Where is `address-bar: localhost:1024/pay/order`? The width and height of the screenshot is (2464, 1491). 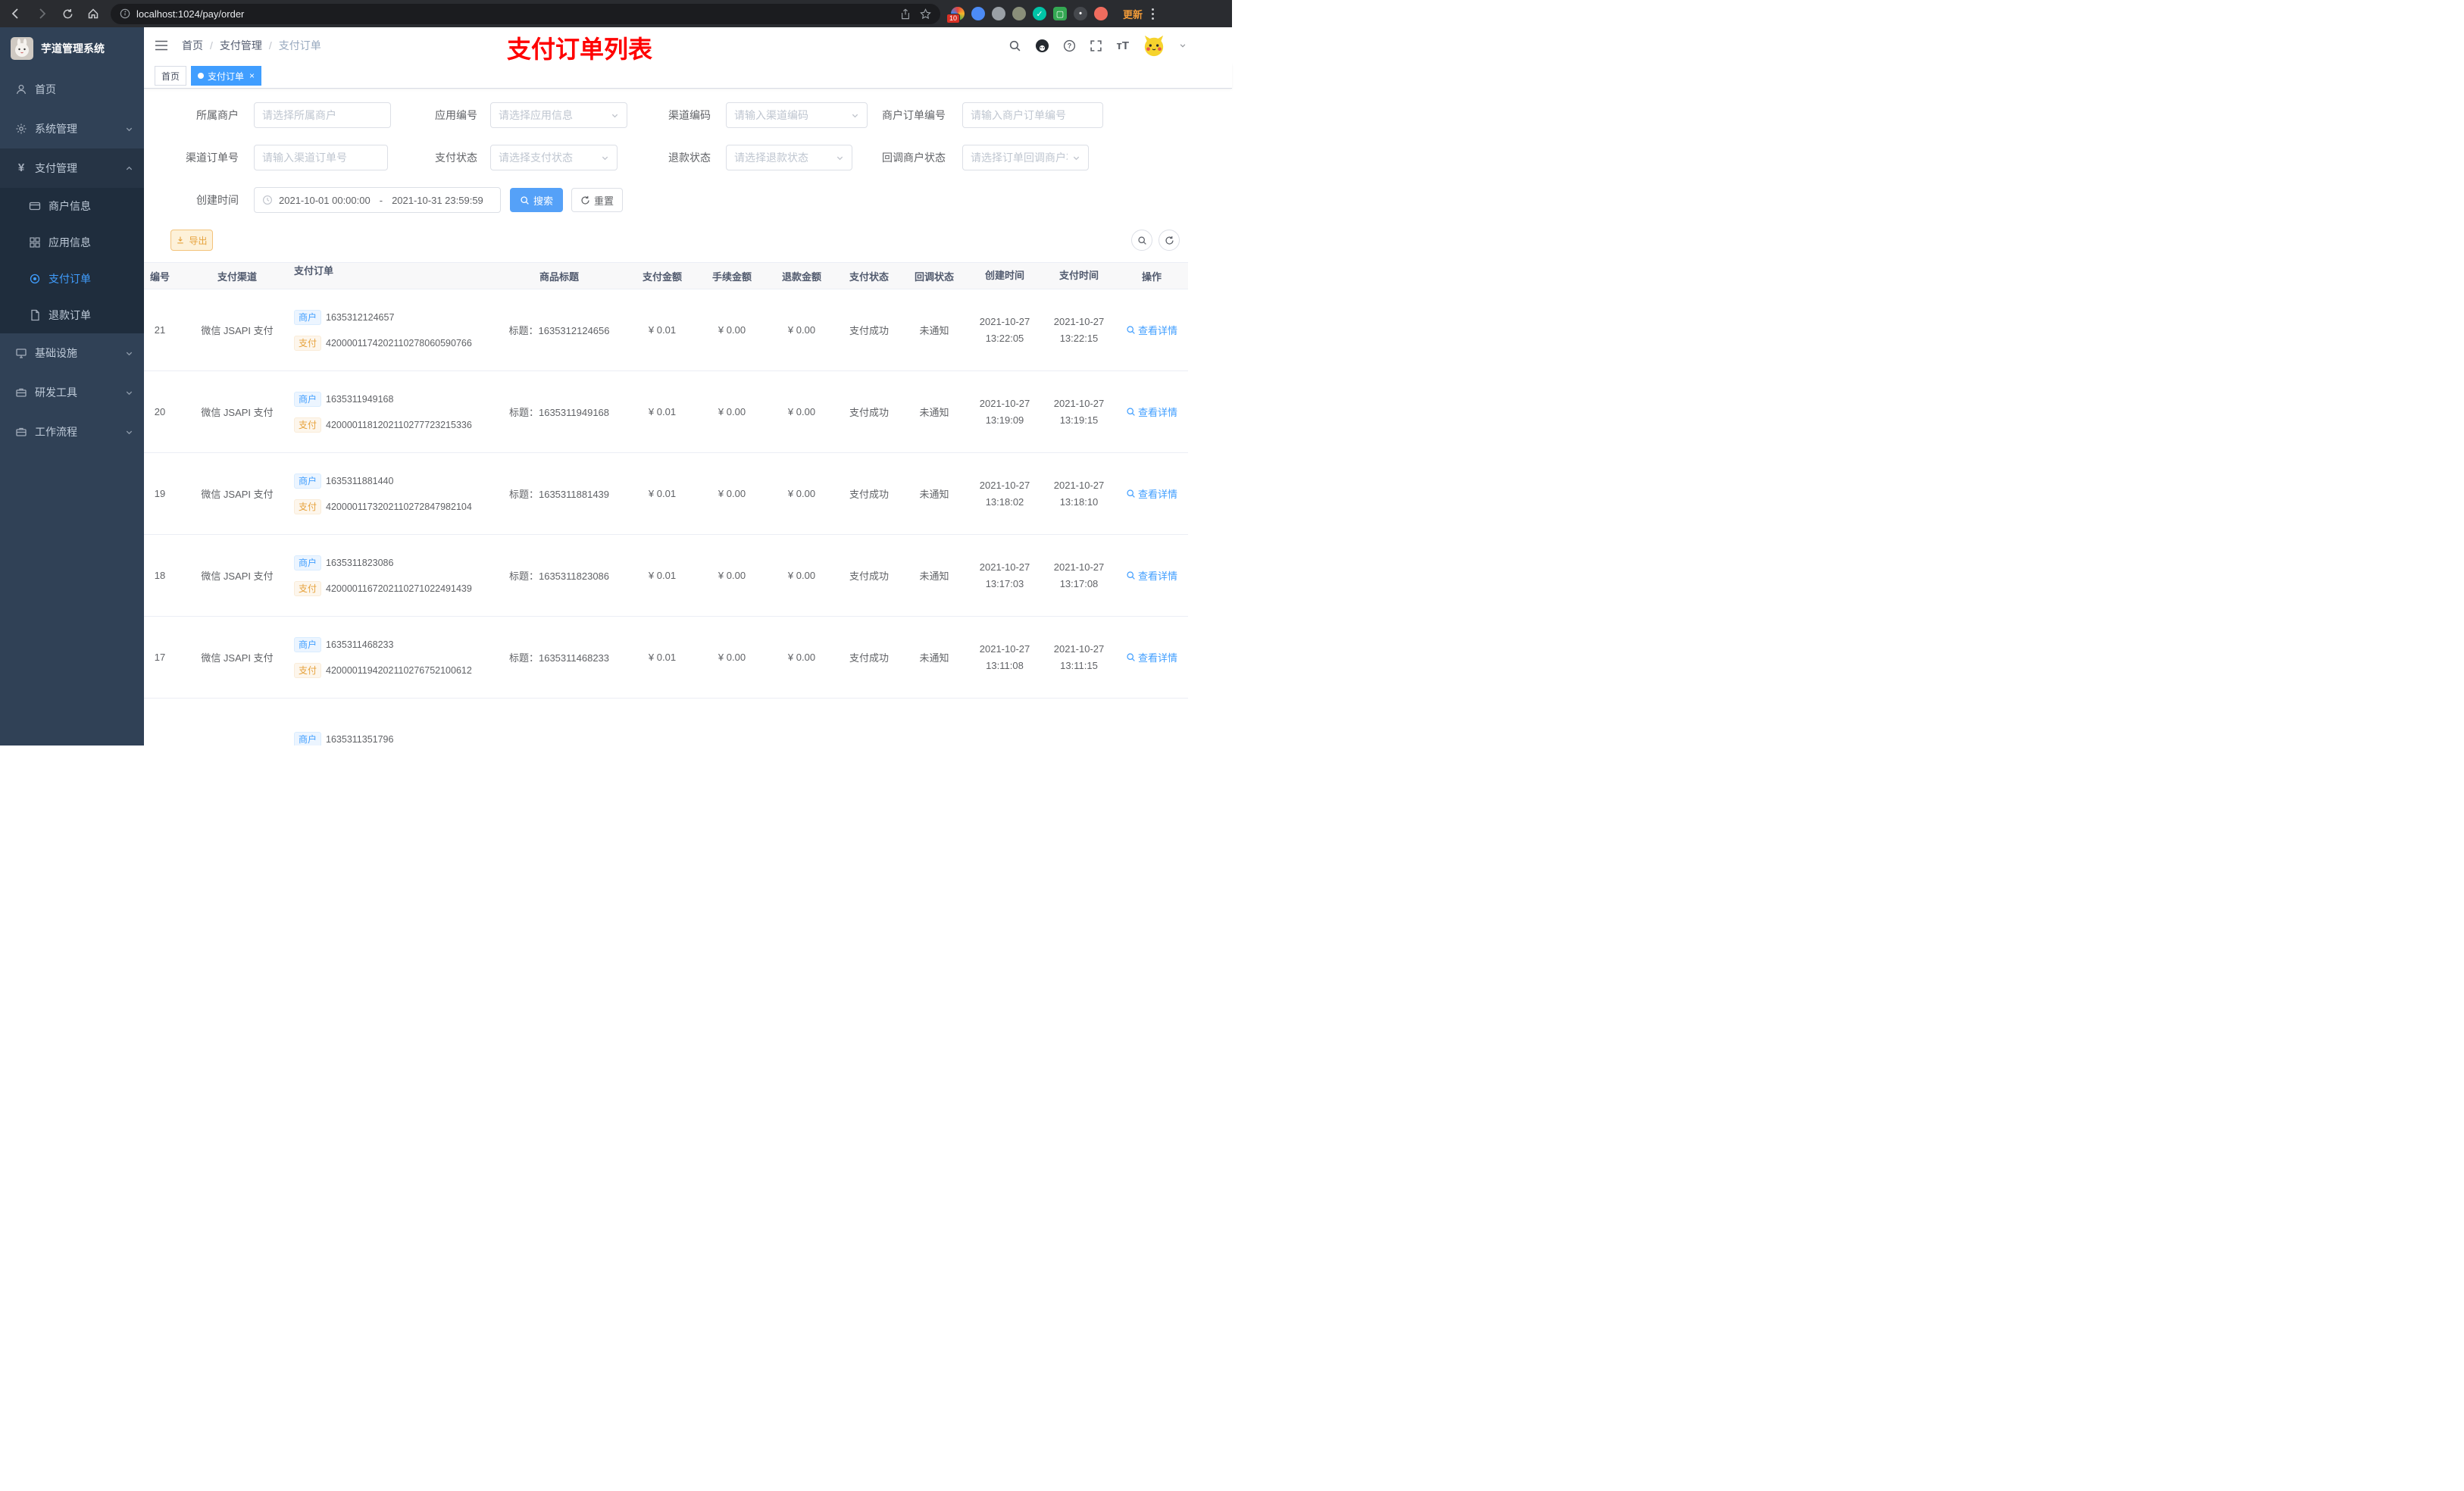
address-bar: localhost:1024/pay/order is located at coordinates (525, 13).